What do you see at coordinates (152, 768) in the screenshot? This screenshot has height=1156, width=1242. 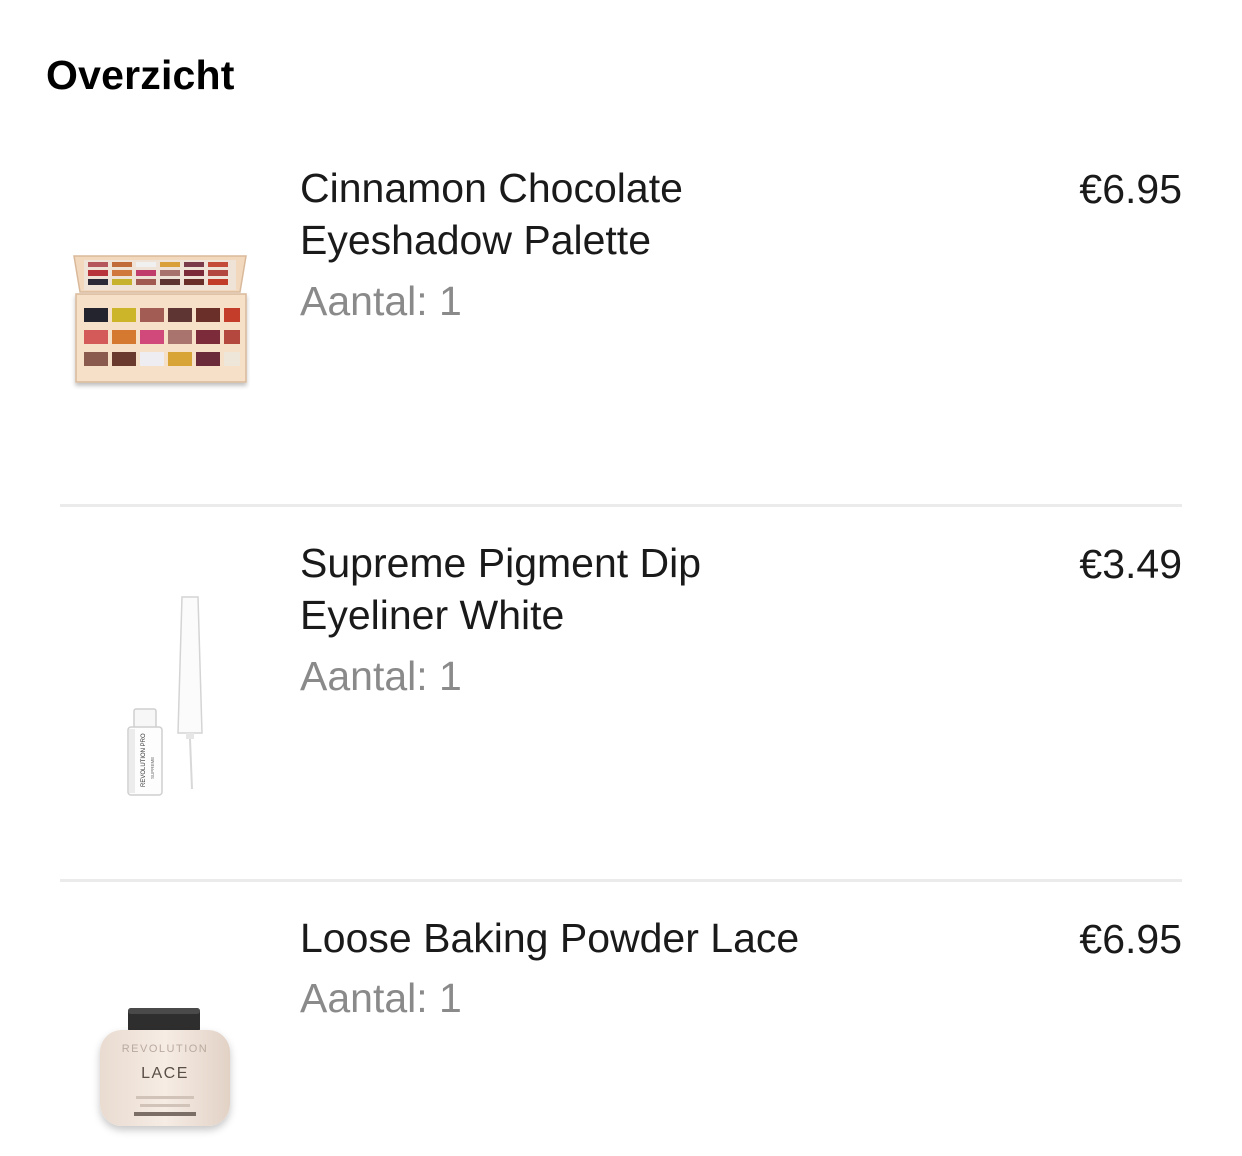 I see `bottle-sub-text: SUPREME` at bounding box center [152, 768].